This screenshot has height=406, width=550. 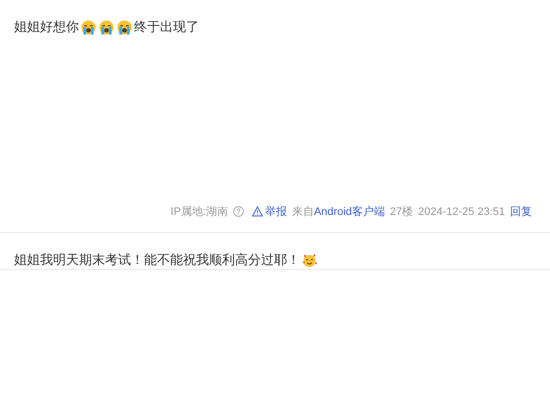 What do you see at coordinates (269, 211) in the screenshot?
I see `report-link: 举报` at bounding box center [269, 211].